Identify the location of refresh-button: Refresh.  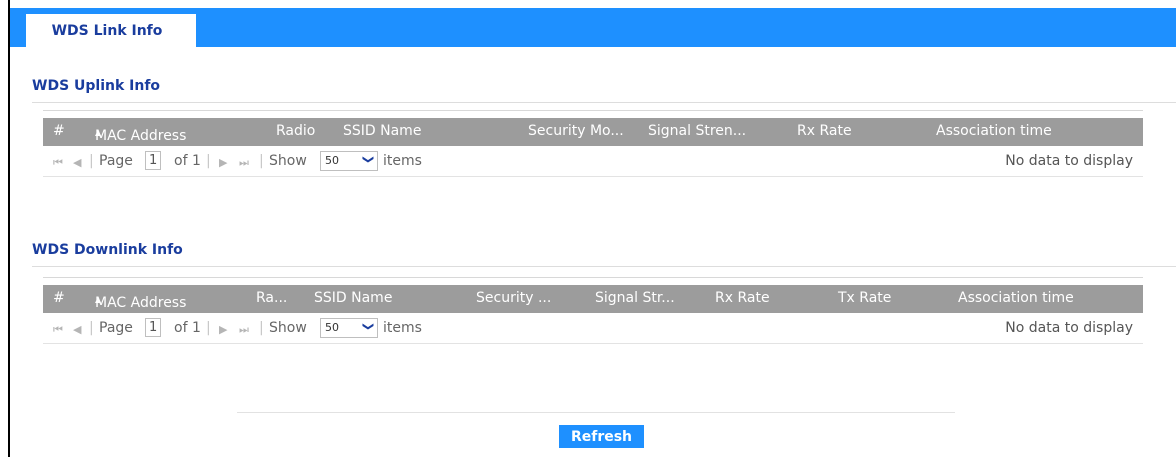
(601, 436).